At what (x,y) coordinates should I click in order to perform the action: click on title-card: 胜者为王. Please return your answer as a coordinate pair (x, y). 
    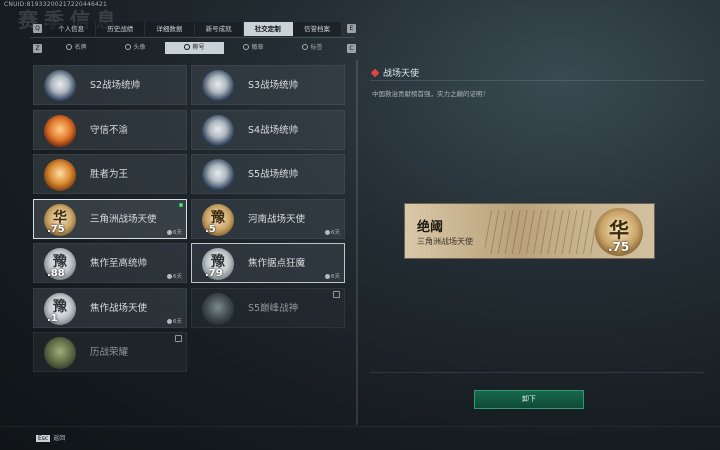
    Looking at the image, I should click on (110, 174).